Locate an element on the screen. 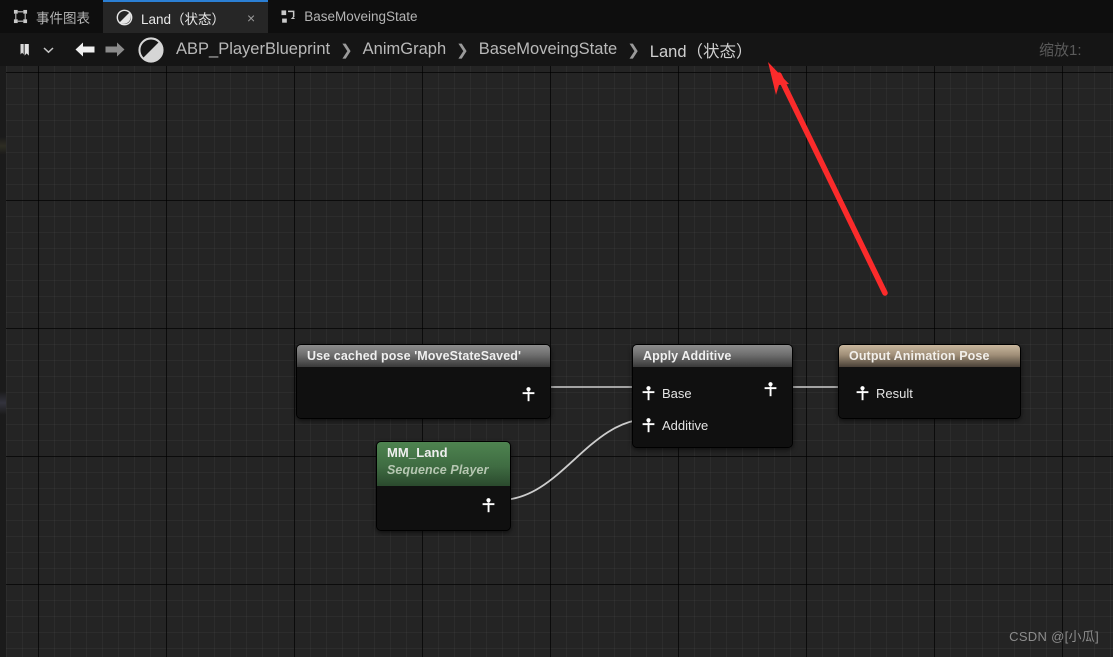 The height and width of the screenshot is (657, 1113). node-header: Use cached pose 'MoveStateSaved' is located at coordinates (423, 356).